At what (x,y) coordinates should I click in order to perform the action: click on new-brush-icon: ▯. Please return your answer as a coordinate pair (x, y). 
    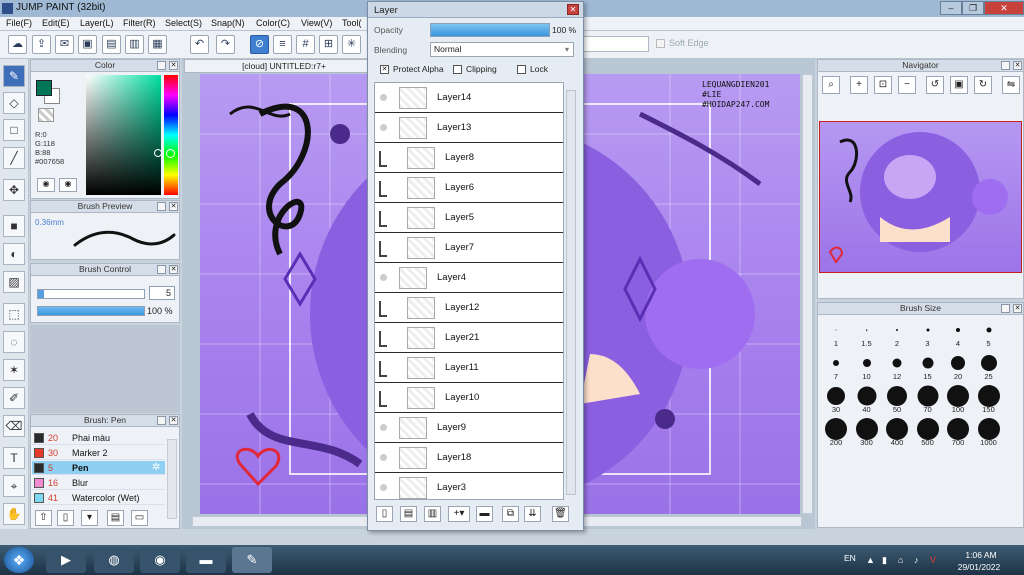
    Looking at the image, I should click on (65, 518).